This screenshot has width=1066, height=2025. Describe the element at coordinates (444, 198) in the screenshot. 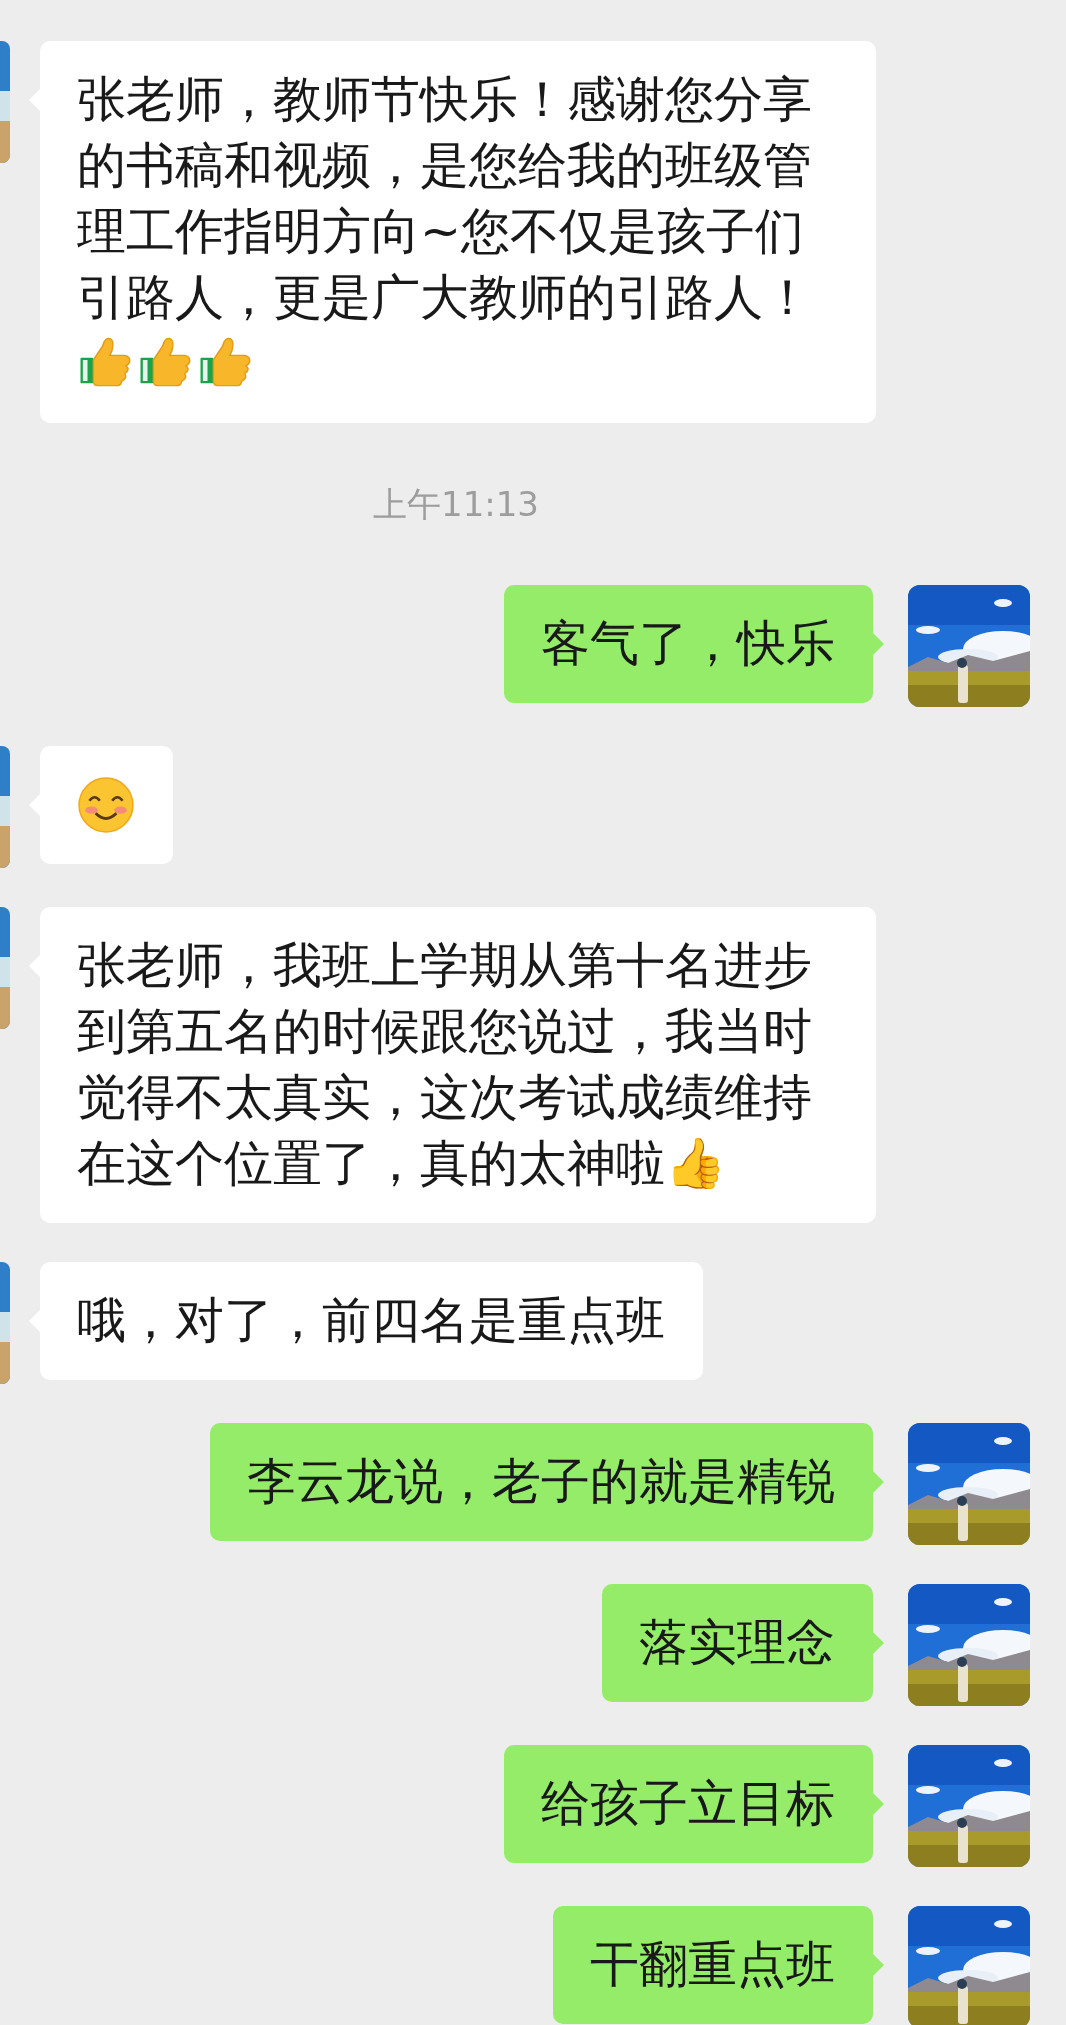

I see `message-text: 张老师，教师节快乐！感谢您分享的书稿和视频，是您给我的班级管理工作指明方向~您不仅是孩子们引路人，更是广大教师的引路人！` at that location.